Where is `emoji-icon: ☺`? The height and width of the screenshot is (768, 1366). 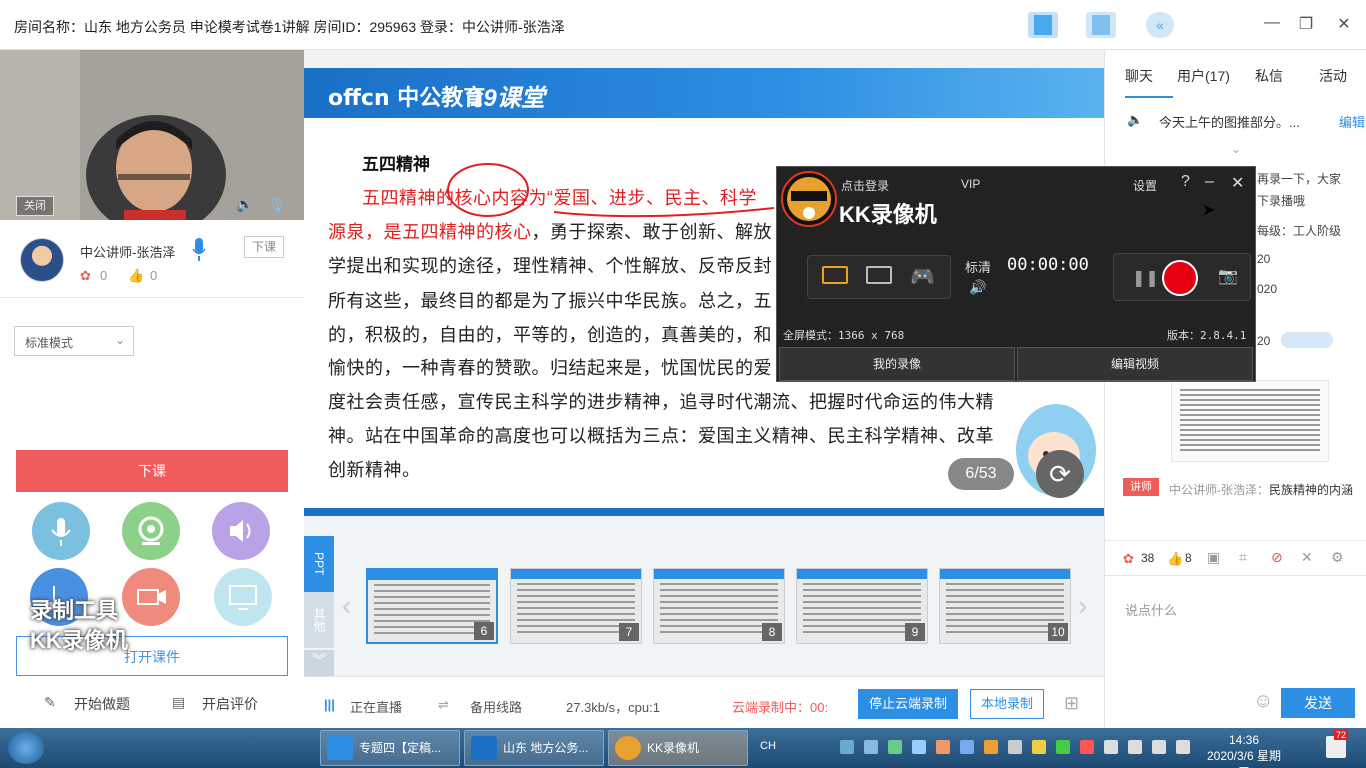 emoji-icon: ☺ is located at coordinates (1263, 701).